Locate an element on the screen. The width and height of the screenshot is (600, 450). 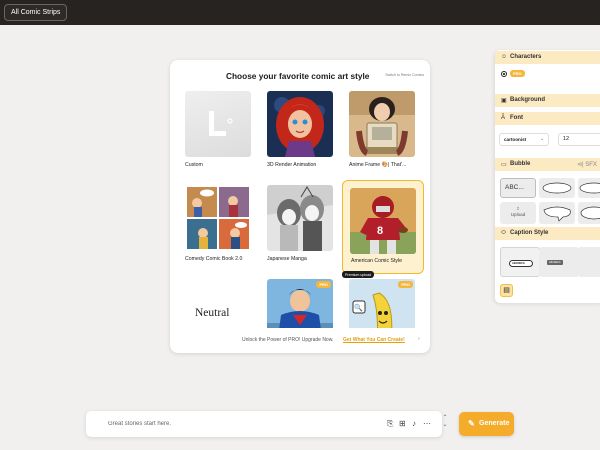
font-icon: Ā is located at coordinates (503, 118).